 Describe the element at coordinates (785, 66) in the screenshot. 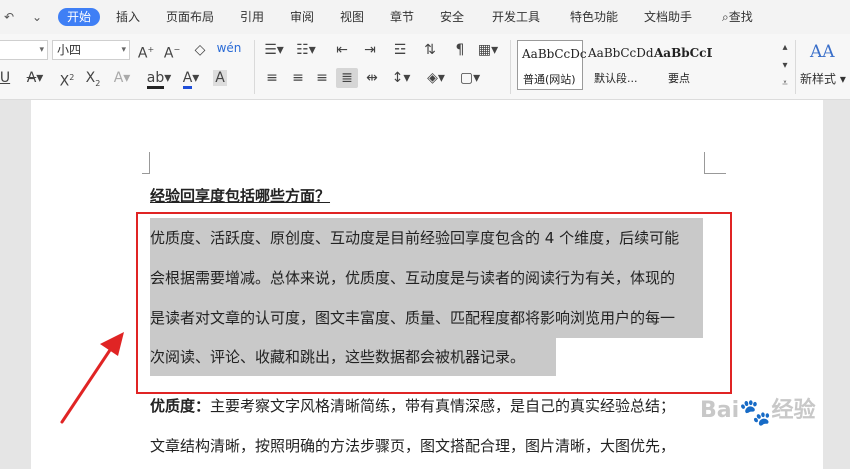

I see `gallery-scroll-down-icon: ▾` at that location.